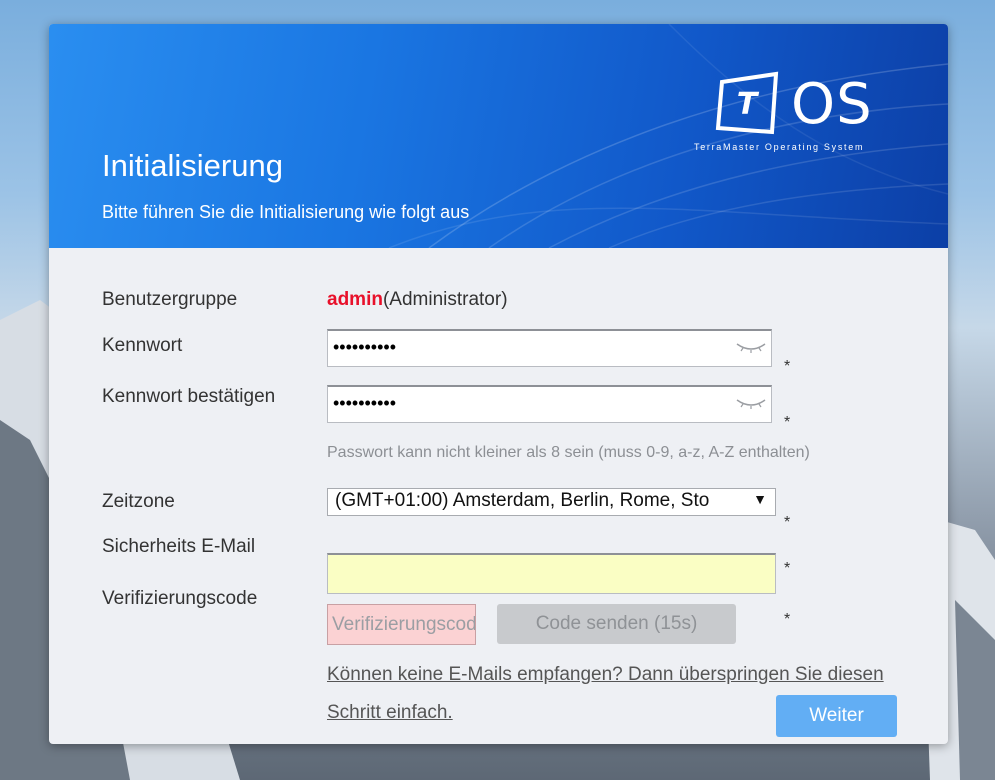  I want to click on show-confirm-password-icon, so click(751, 403).